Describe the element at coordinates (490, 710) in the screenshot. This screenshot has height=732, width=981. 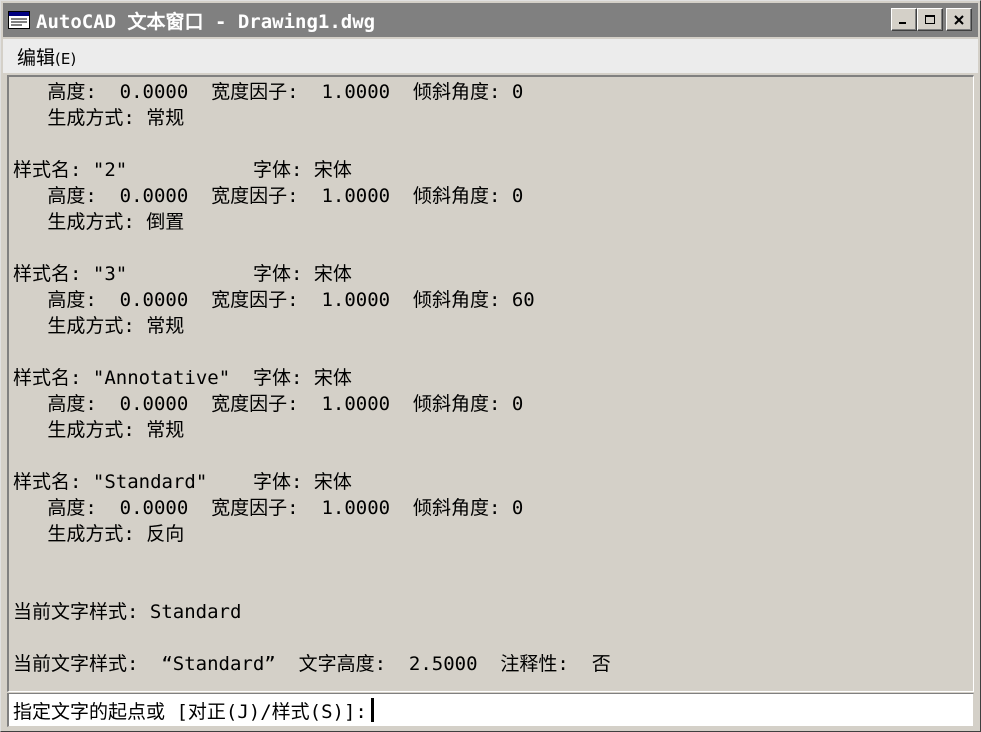
I see `command-input: 指定文字的起点或 [对正(J)/样式(S)]:` at that location.